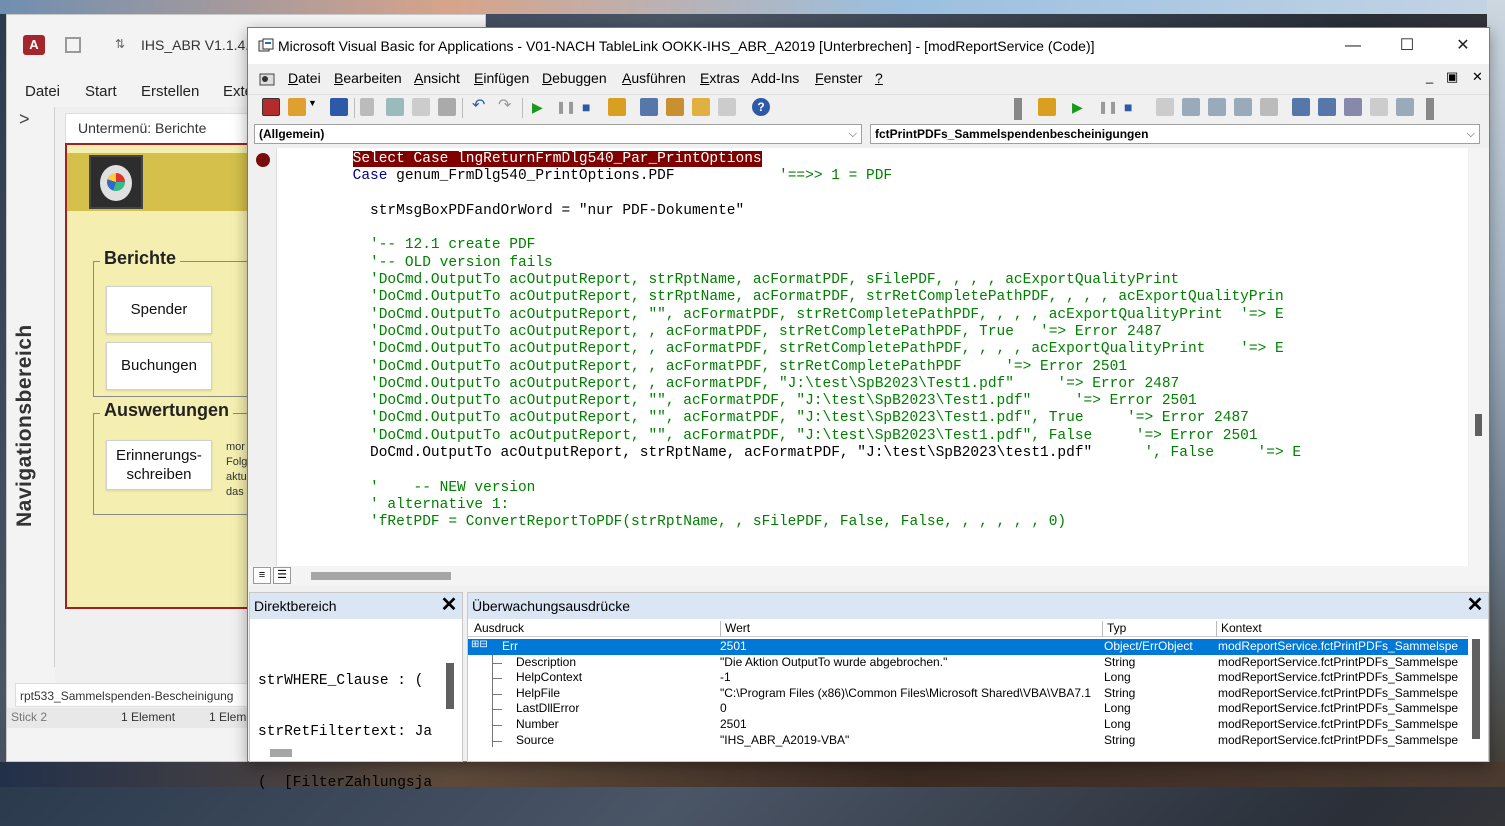  I want to click on design-mode-icon, so click(617, 107).